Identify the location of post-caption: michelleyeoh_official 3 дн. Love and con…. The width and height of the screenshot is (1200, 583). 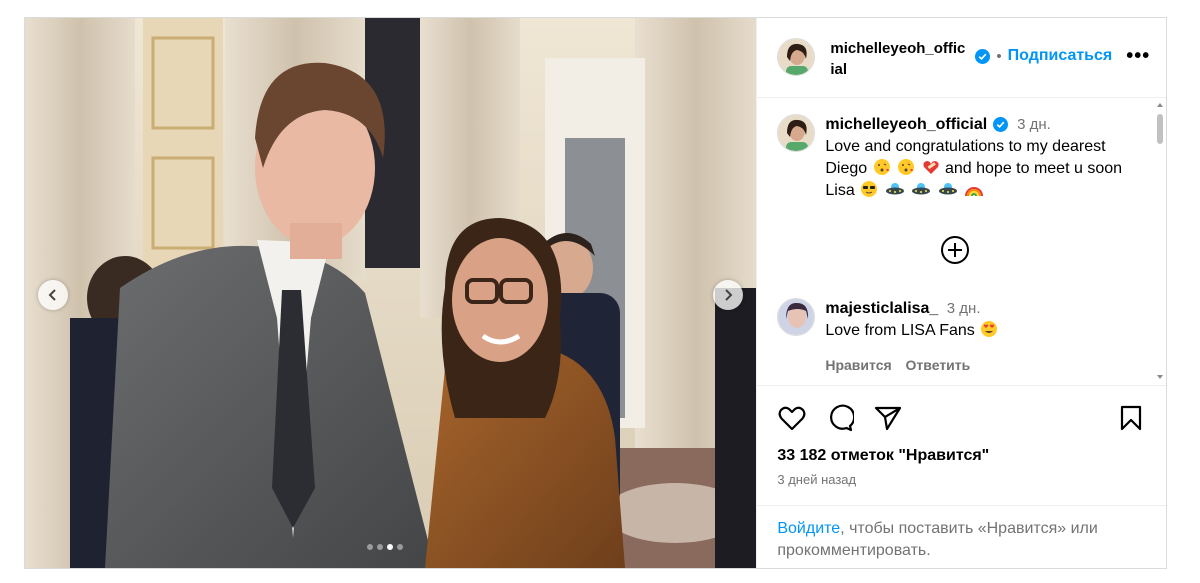
(960, 158).